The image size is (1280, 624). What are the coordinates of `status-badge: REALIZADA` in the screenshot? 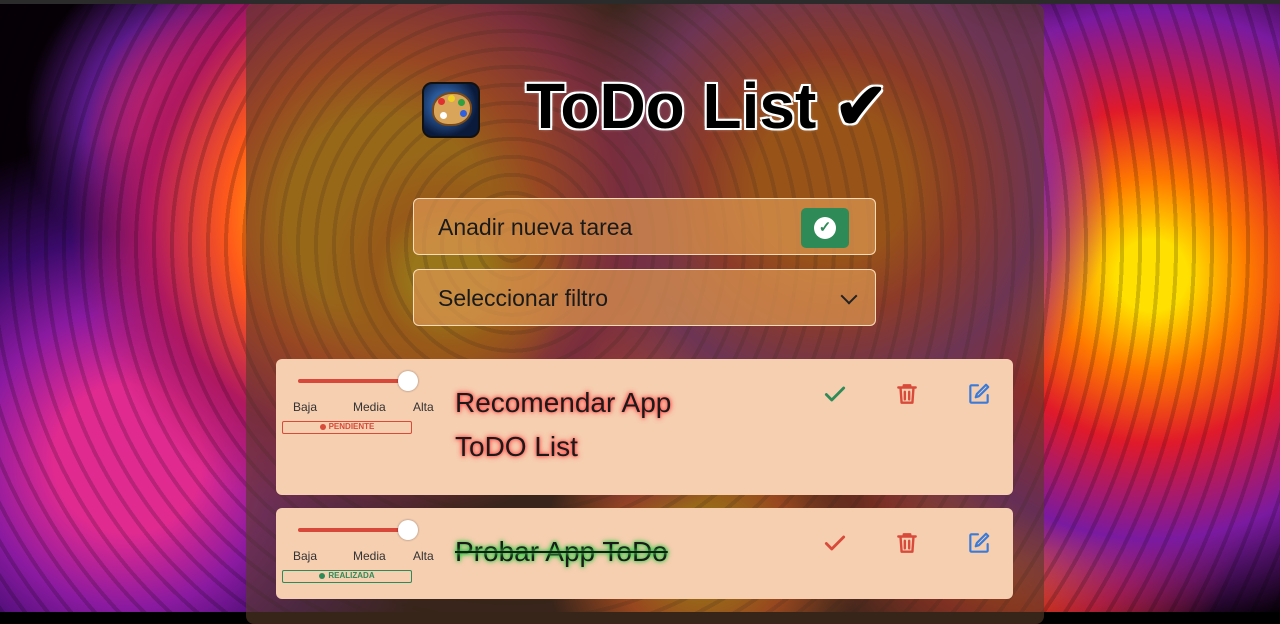 It's located at (347, 576).